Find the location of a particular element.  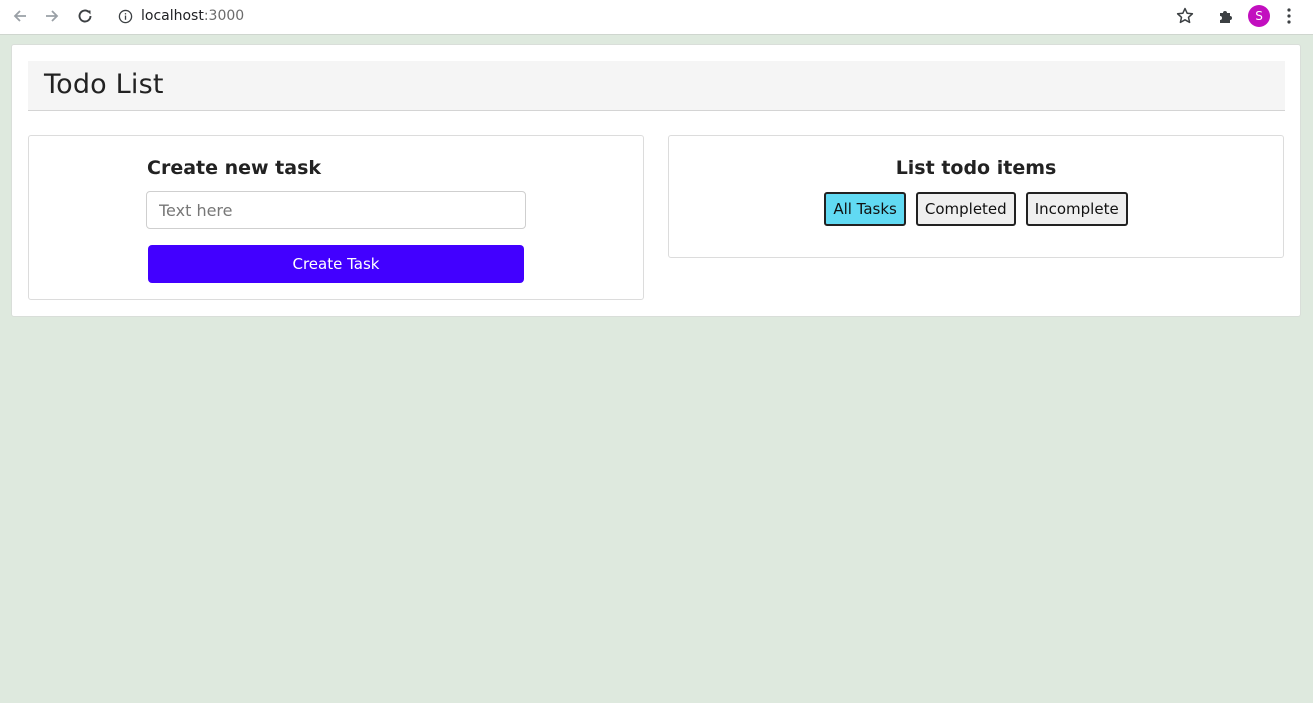

arrow-right-icon is located at coordinates (52, 16).